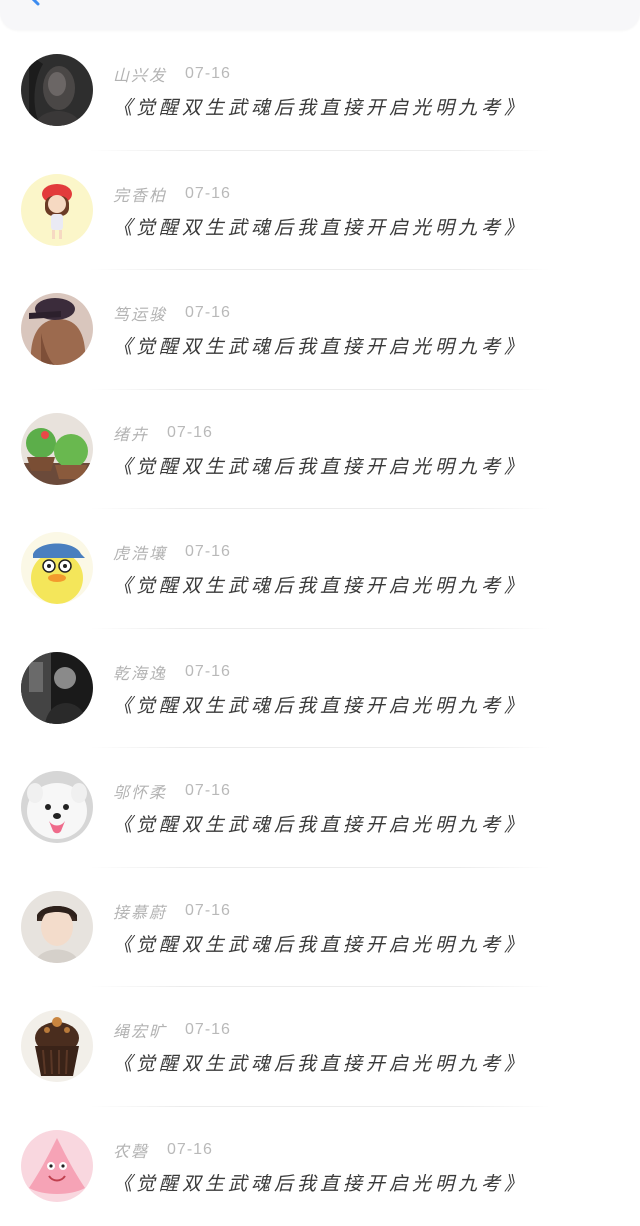 Image resolution: width=640 pixels, height=1226 pixels. What do you see at coordinates (320, 91) in the screenshot?
I see `list-item: 山兴发 07-16 《觉醒双生武魂后我直接开启光明九考》` at bounding box center [320, 91].